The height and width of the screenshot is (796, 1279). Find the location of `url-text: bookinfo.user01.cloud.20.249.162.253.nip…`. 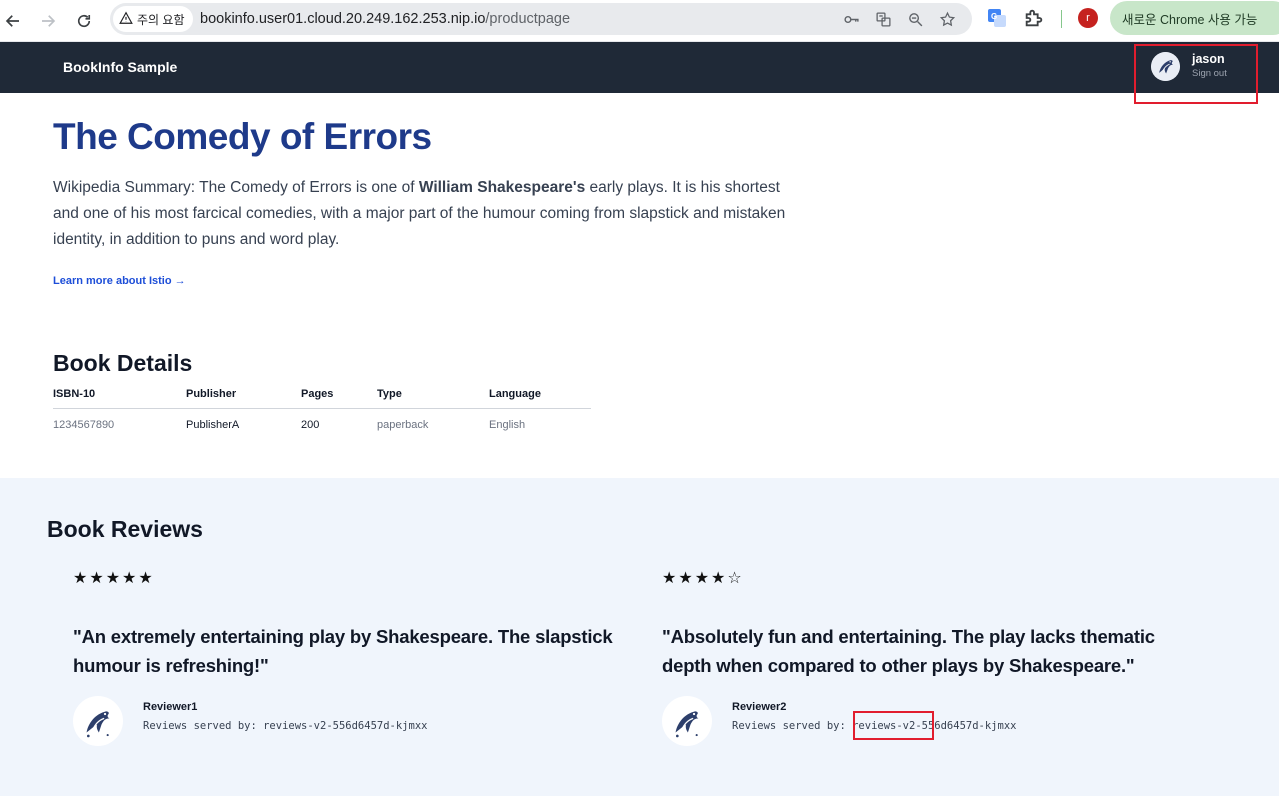

url-text: bookinfo.user01.cloud.20.249.162.253.nip… is located at coordinates (385, 19).